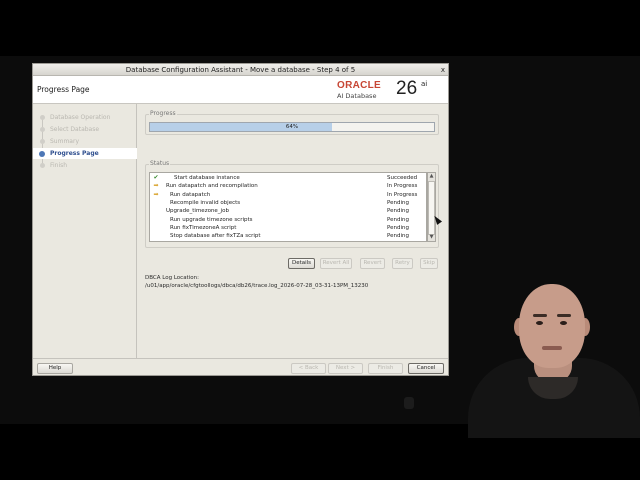 This screenshot has height=480, width=640. Describe the element at coordinates (240, 358) in the screenshot. I see `footer-divider` at that location.